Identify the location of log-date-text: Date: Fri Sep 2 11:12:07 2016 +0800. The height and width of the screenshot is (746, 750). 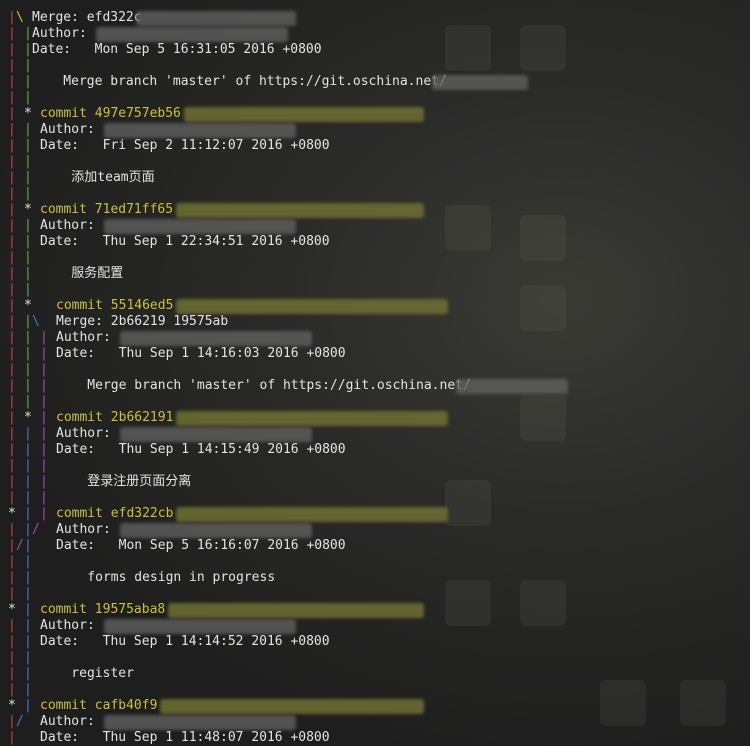
(185, 145).